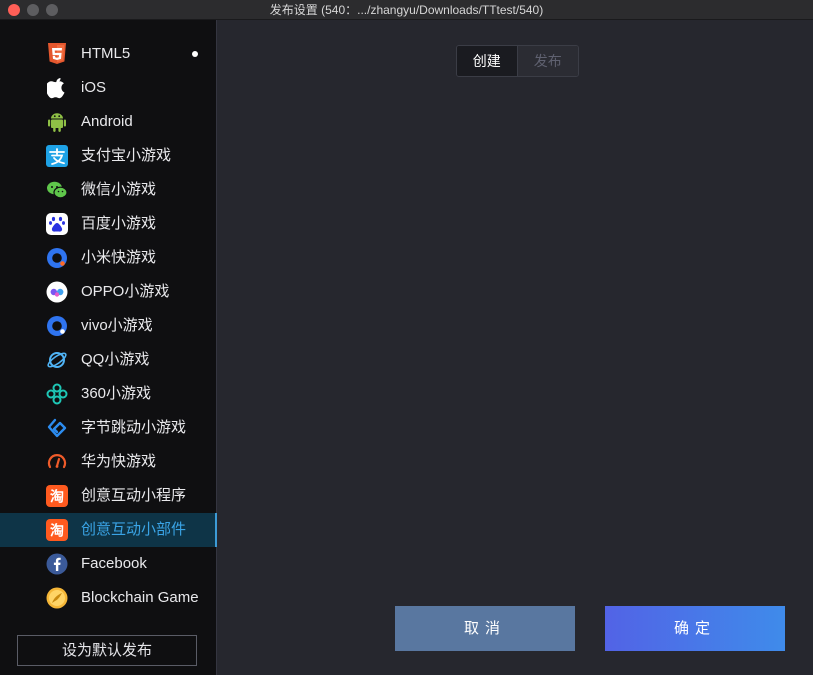 This screenshot has width=813, height=675. Describe the element at coordinates (57, 156) in the screenshot. I see `alipay-icon` at that location.